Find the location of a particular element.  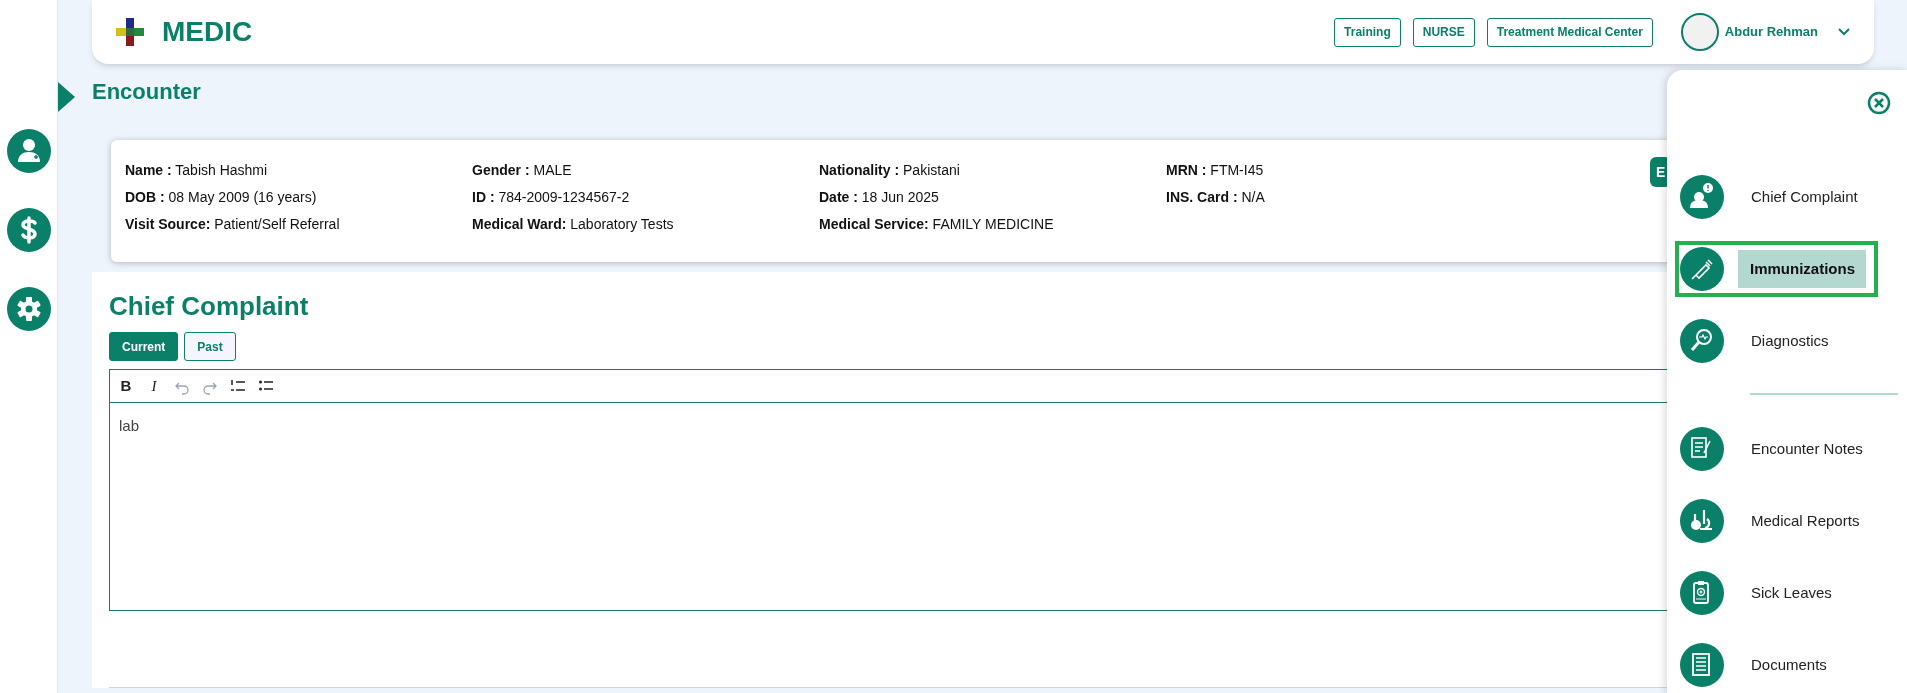

tab: Past is located at coordinates (210, 346).